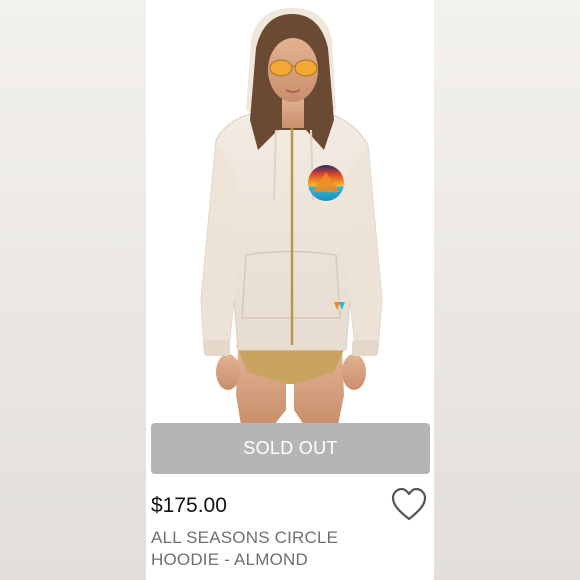  What do you see at coordinates (409, 505) in the screenshot?
I see `heart-outline-icon` at bounding box center [409, 505].